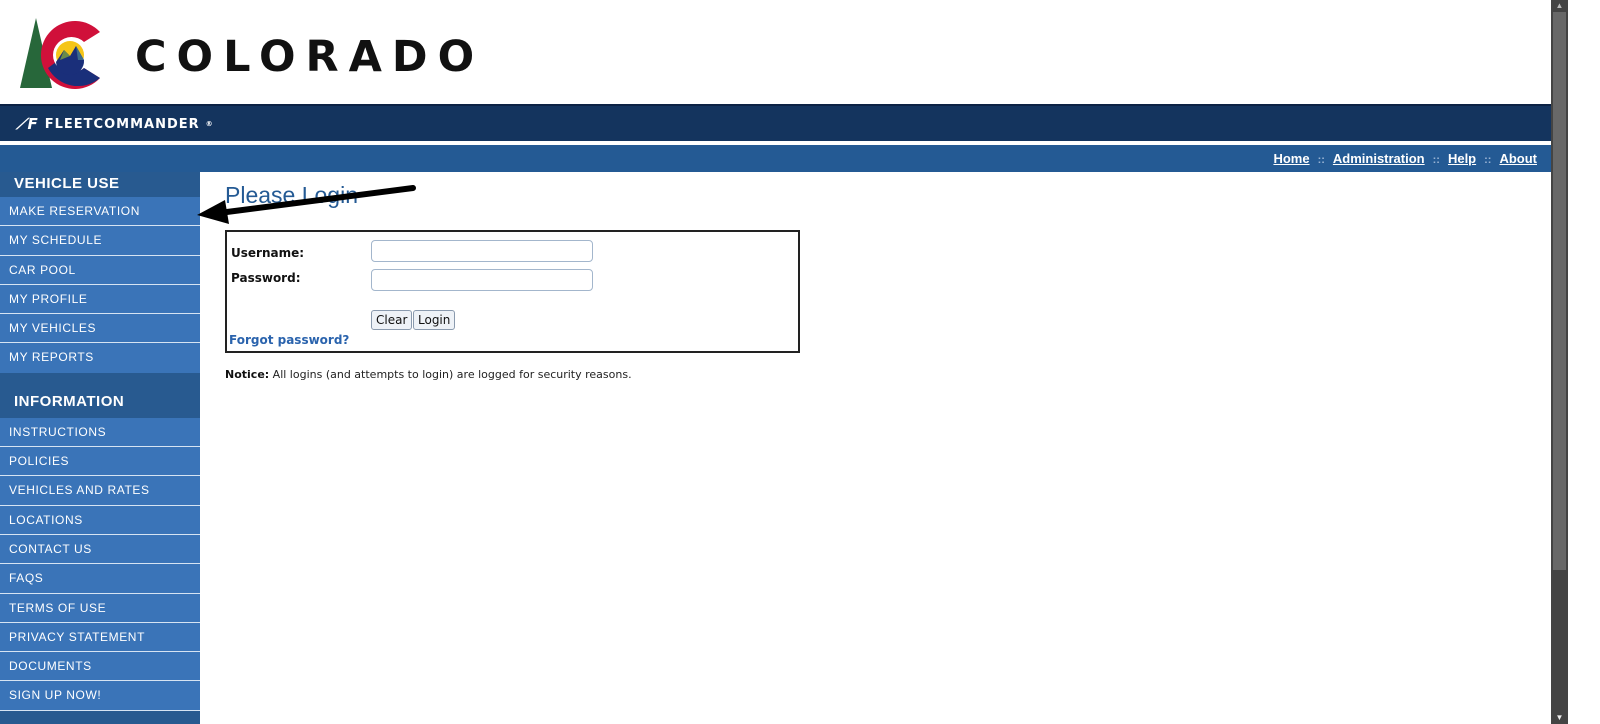  I want to click on notice-label: Notice:, so click(247, 374).